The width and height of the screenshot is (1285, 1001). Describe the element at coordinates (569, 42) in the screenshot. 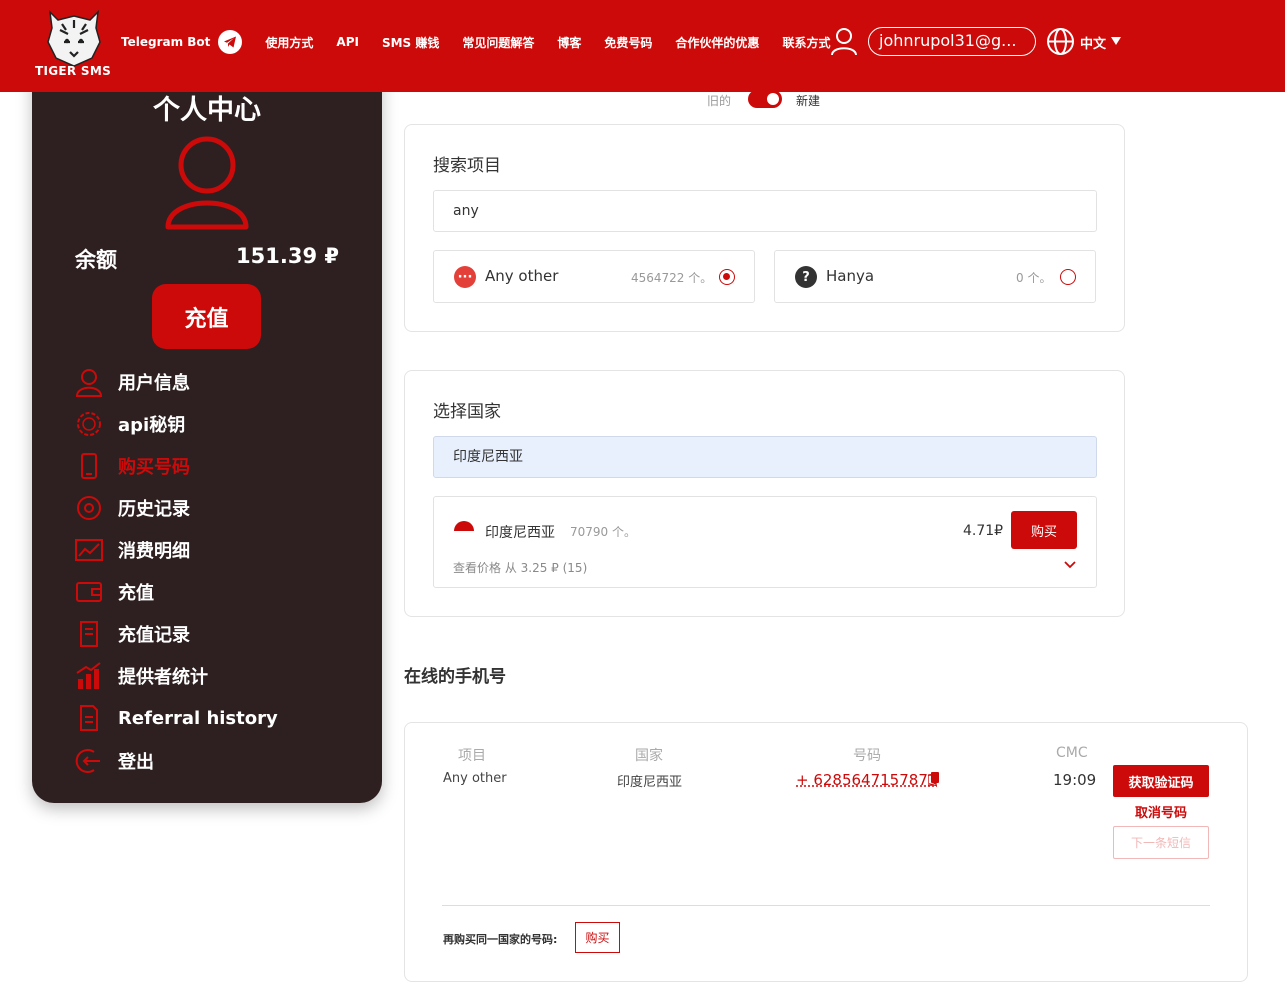

I see `nav-blog: 博客` at that location.